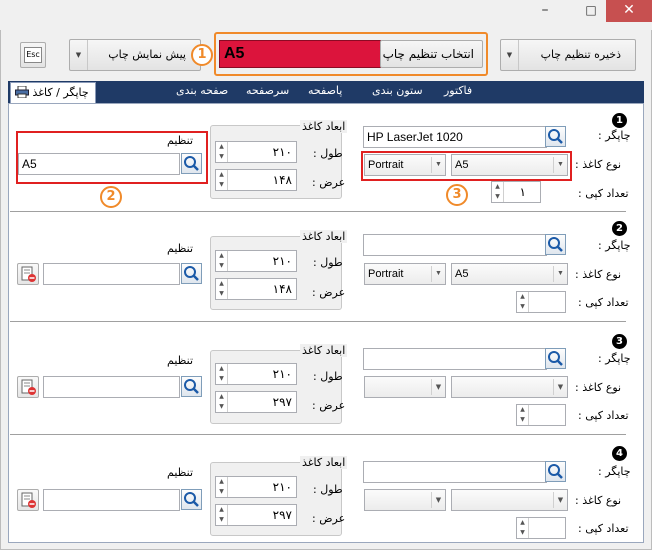 The image size is (652, 550). What do you see at coordinates (256, 402) in the screenshot?
I see `width-spinner-3: ▲ ▼ ۲۹۷` at bounding box center [256, 402].